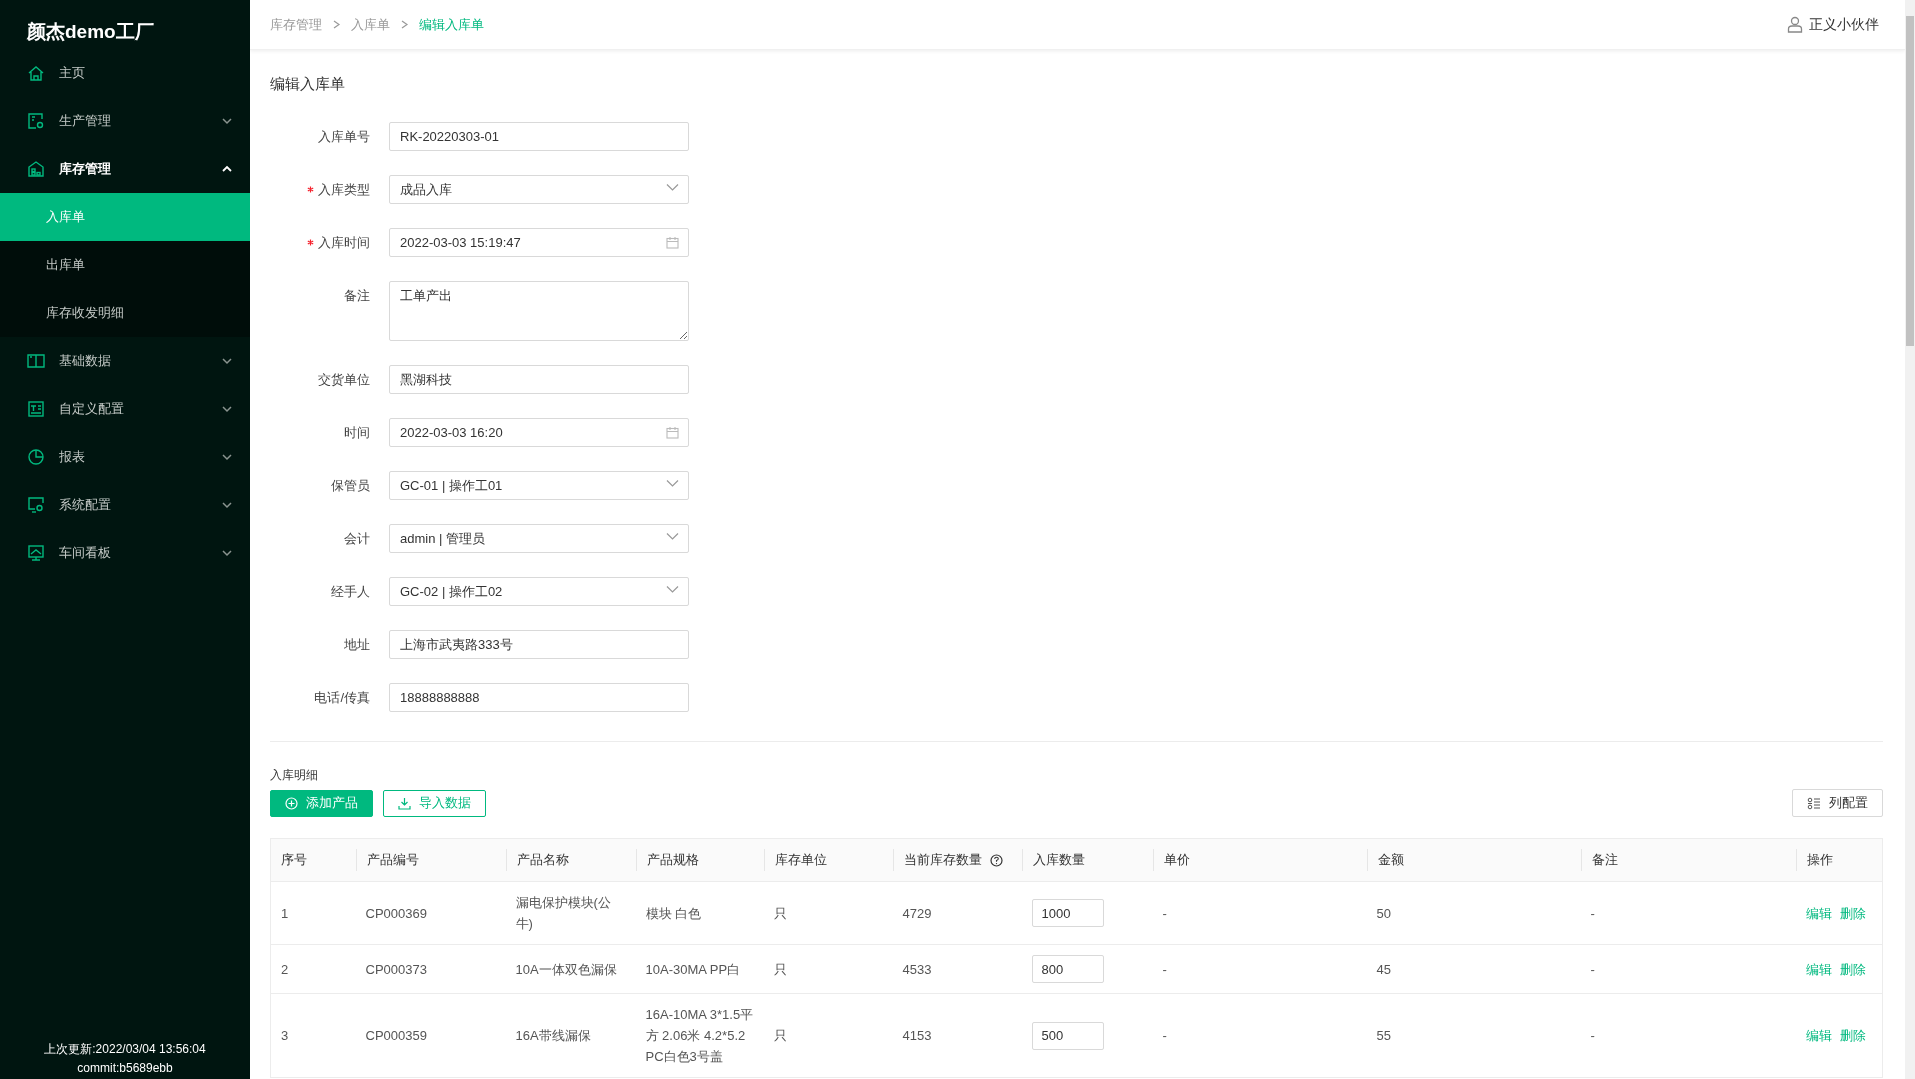 Image resolution: width=1915 pixels, height=1079 pixels. What do you see at coordinates (308, 84) in the screenshot?
I see `page-title: 编辑入库单` at bounding box center [308, 84].